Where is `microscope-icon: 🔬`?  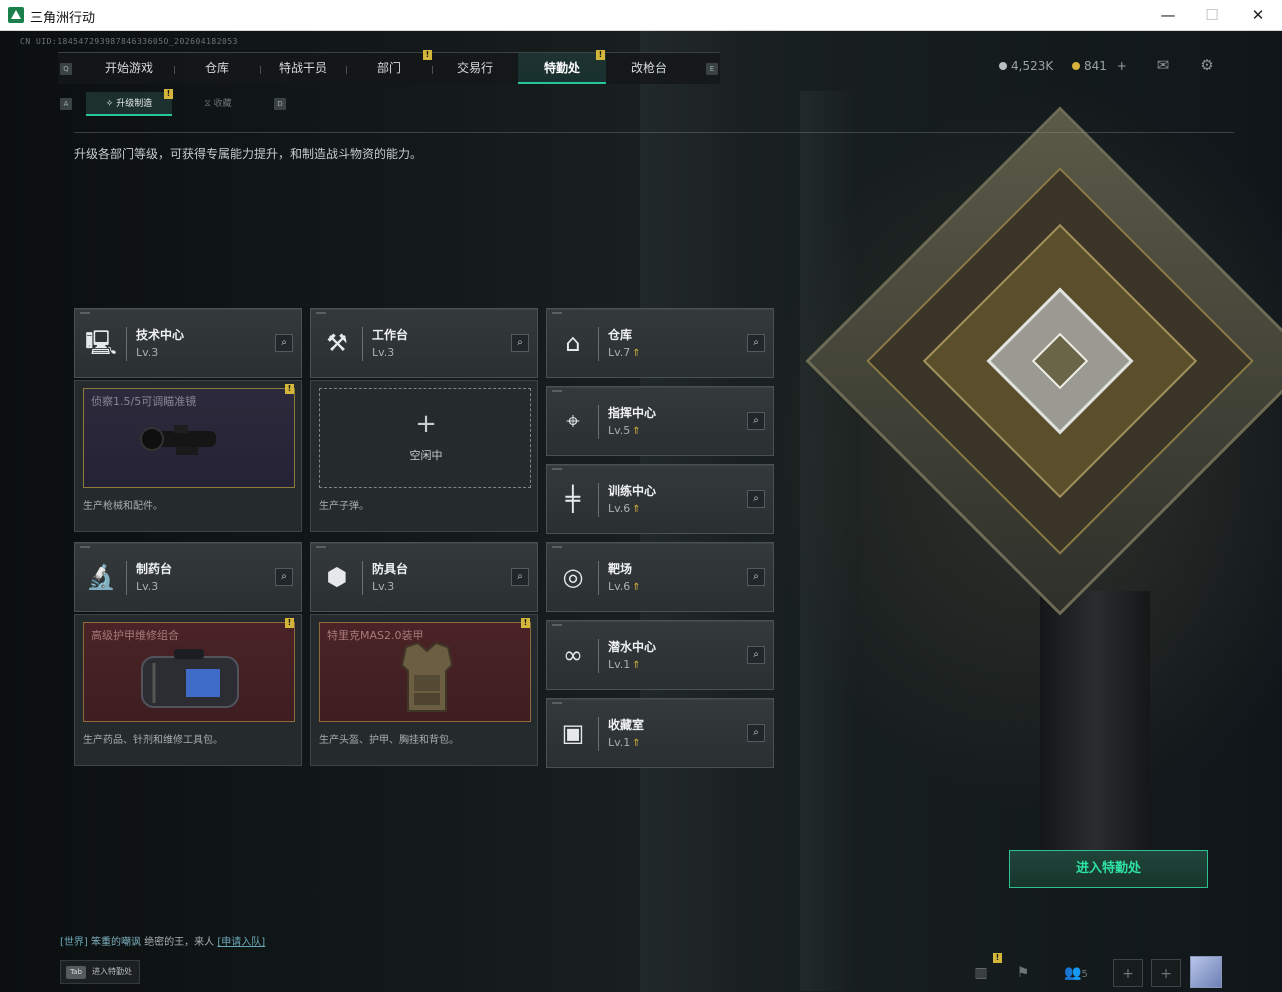 microscope-icon: 🔬 is located at coordinates (101, 577).